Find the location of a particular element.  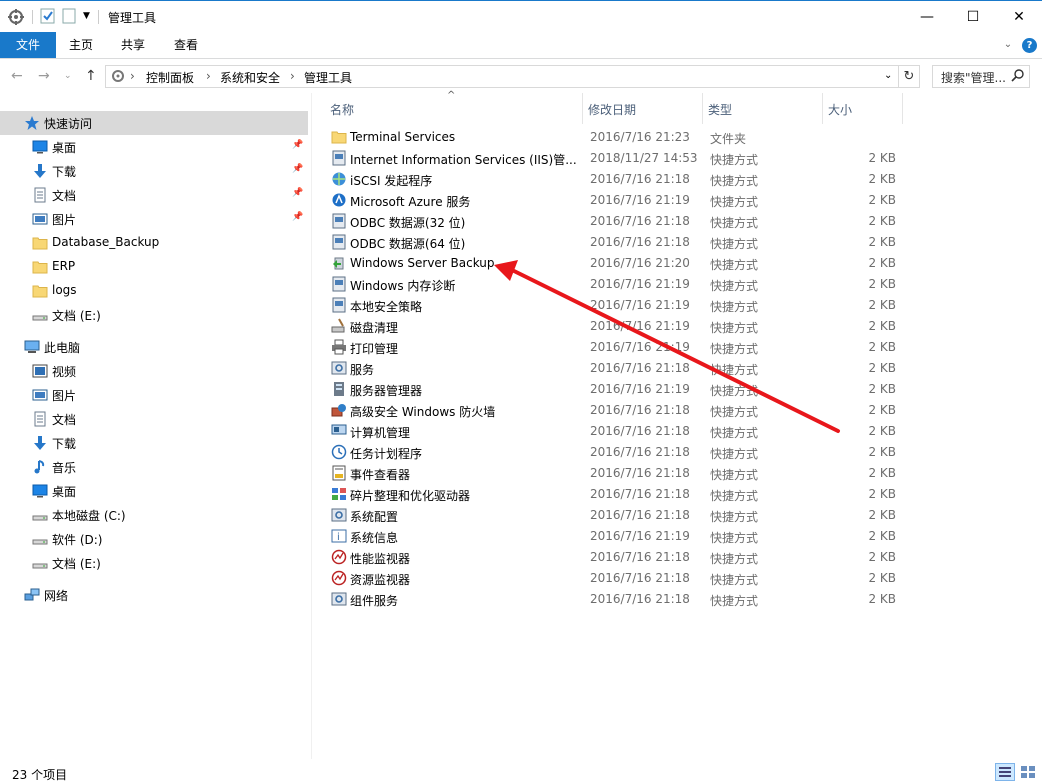

column-header-size: 大小 is located at coordinates (863, 108).